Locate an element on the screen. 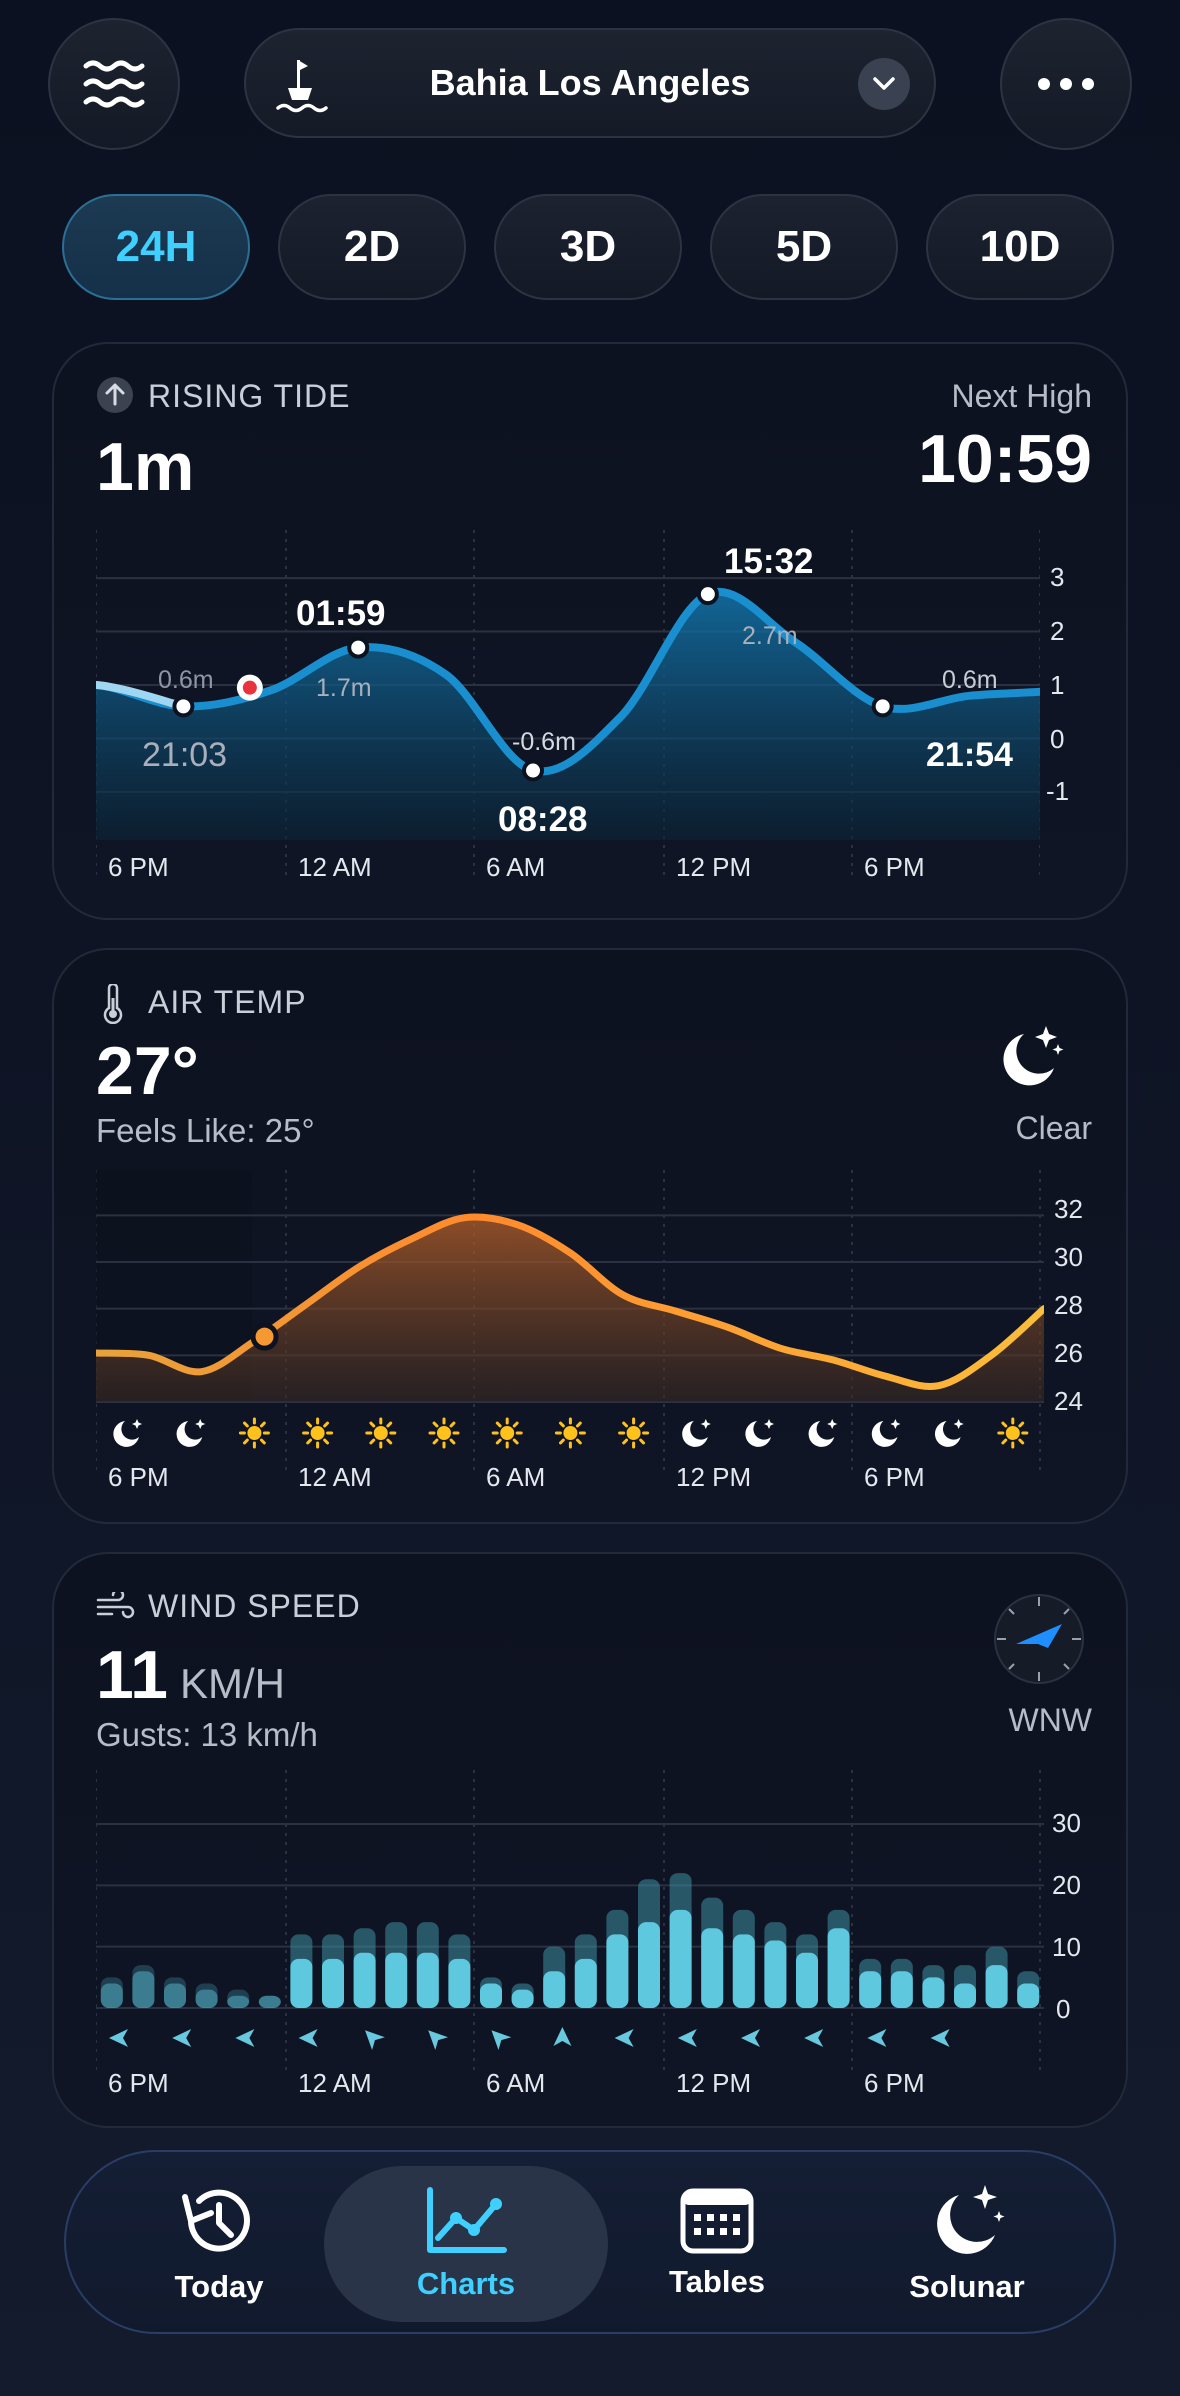 The height and width of the screenshot is (2396, 1180). tide-value: 1m is located at coordinates (145, 467).